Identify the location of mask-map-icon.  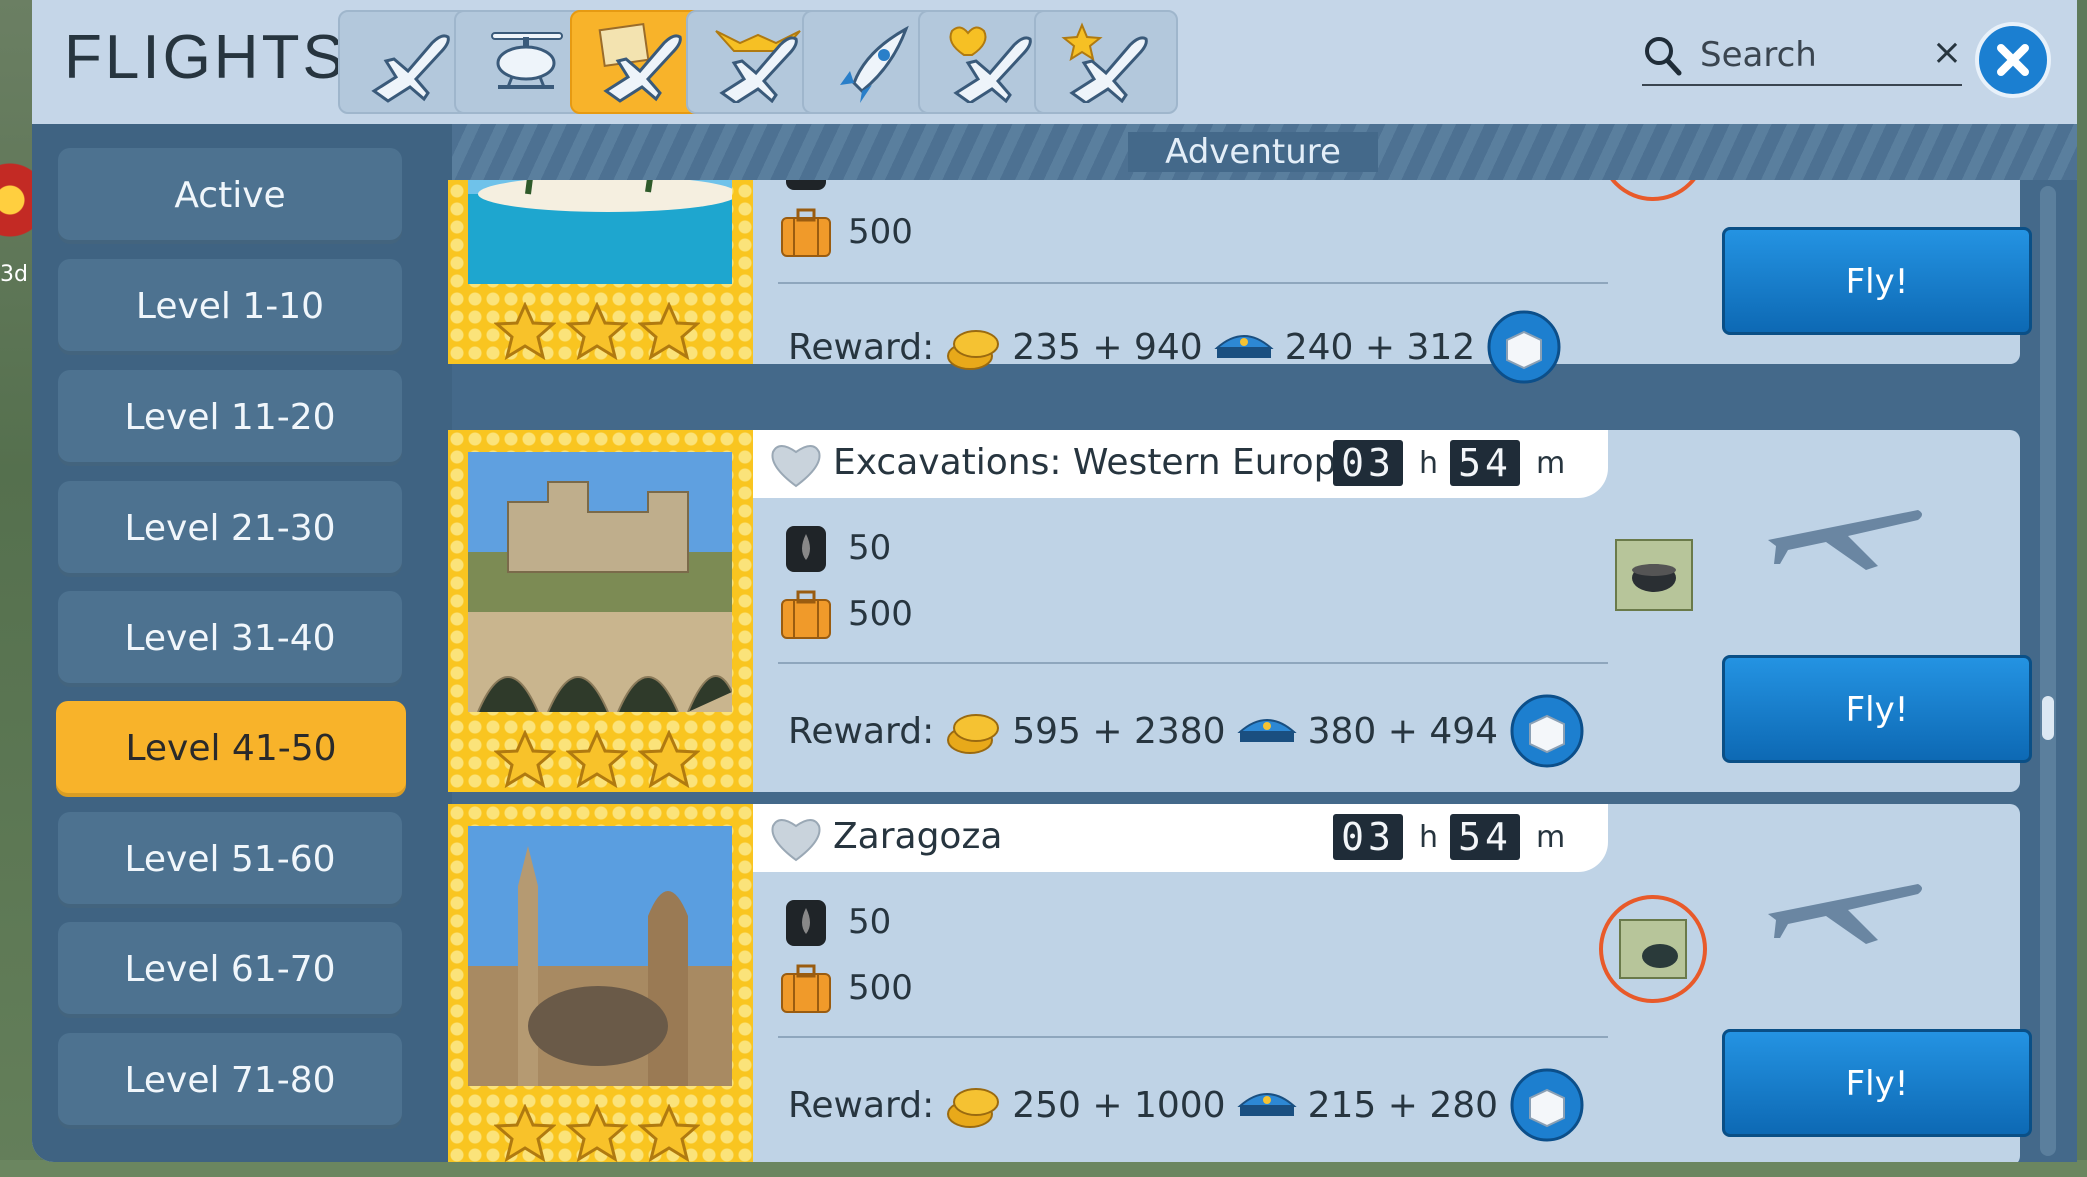
(1653, 190).